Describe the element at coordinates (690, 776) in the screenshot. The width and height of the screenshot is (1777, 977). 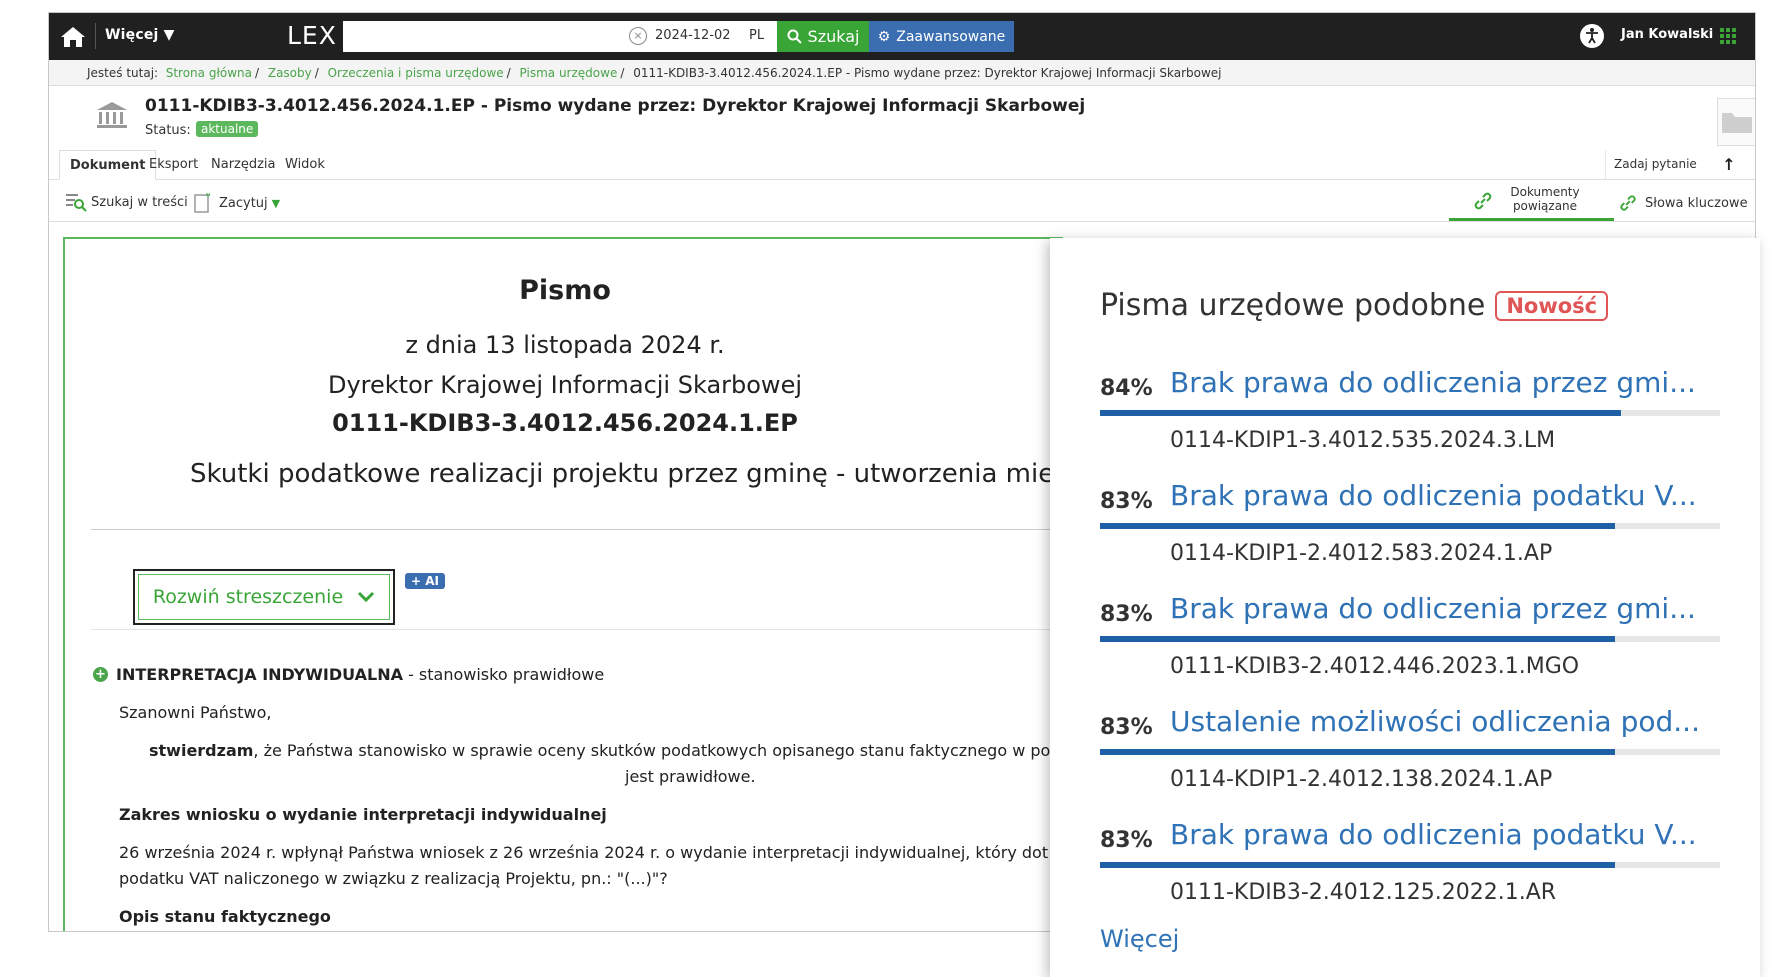
I see `declaration-line2: jest prawidłowe.` at that location.